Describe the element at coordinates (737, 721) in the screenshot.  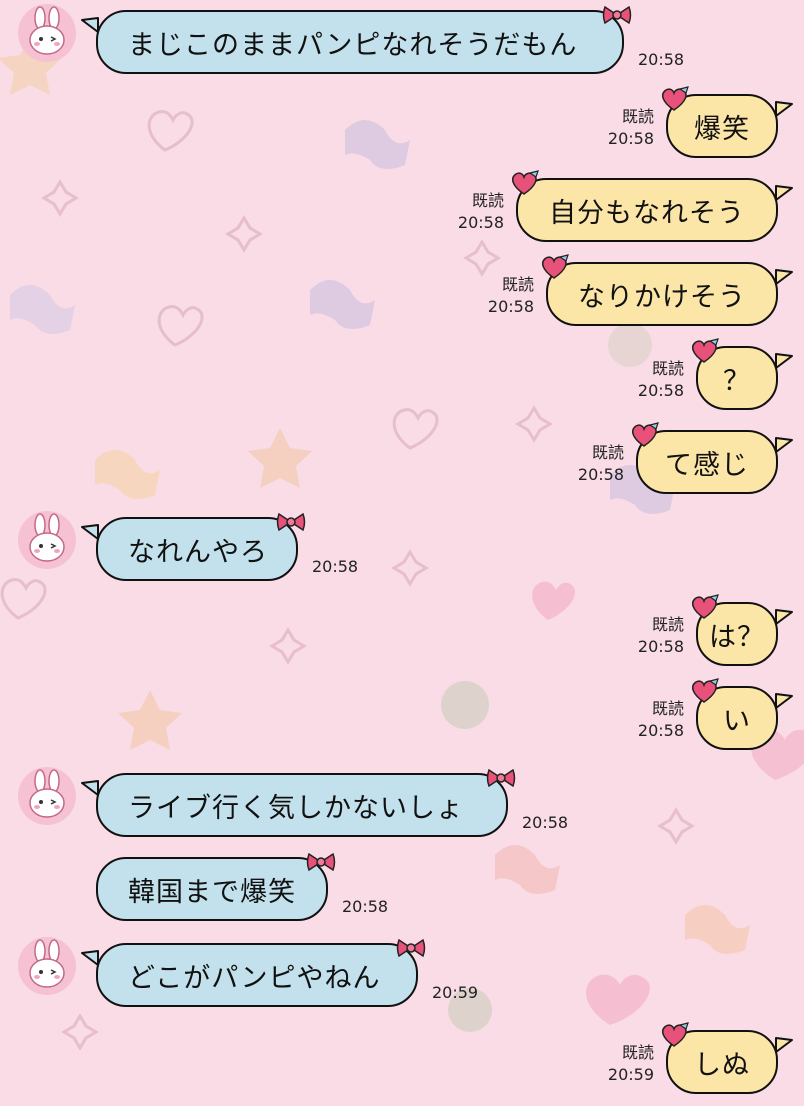
I see `message-text: い` at that location.